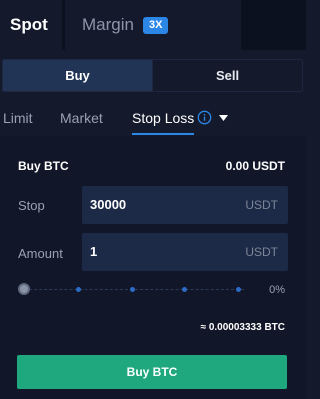 The image size is (320, 399). I want to click on slider-handle, so click(24, 289).